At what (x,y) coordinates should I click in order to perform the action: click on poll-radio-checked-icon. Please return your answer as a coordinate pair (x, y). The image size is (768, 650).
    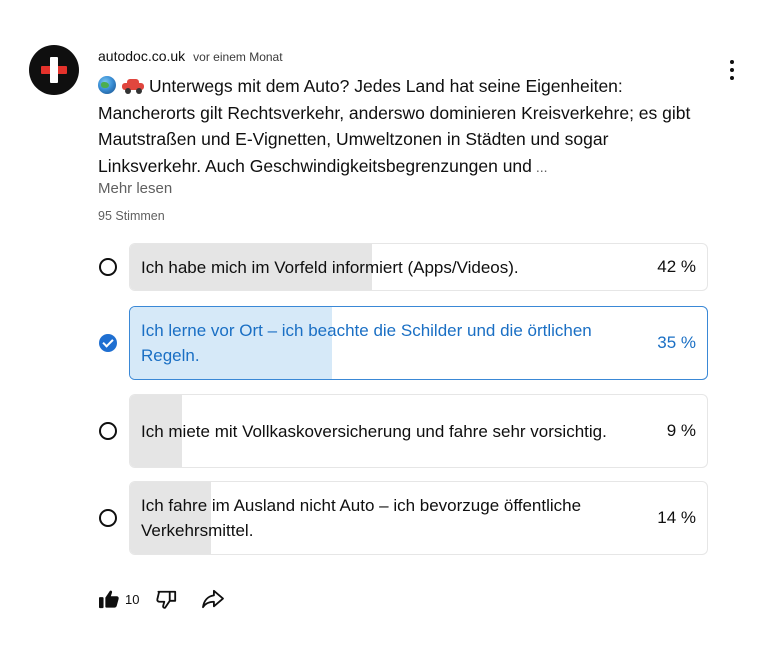
    Looking at the image, I should click on (108, 343).